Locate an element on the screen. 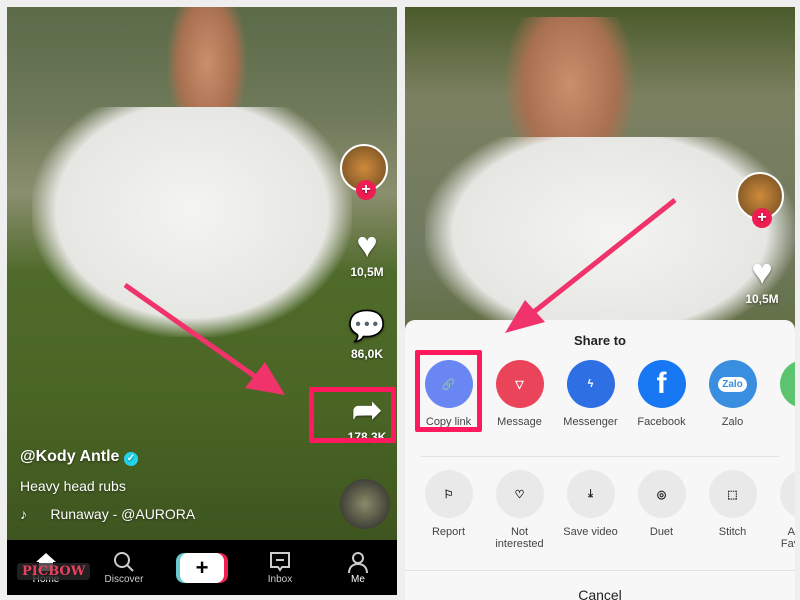  arrow-to-copy-link is located at coordinates (591, 265).